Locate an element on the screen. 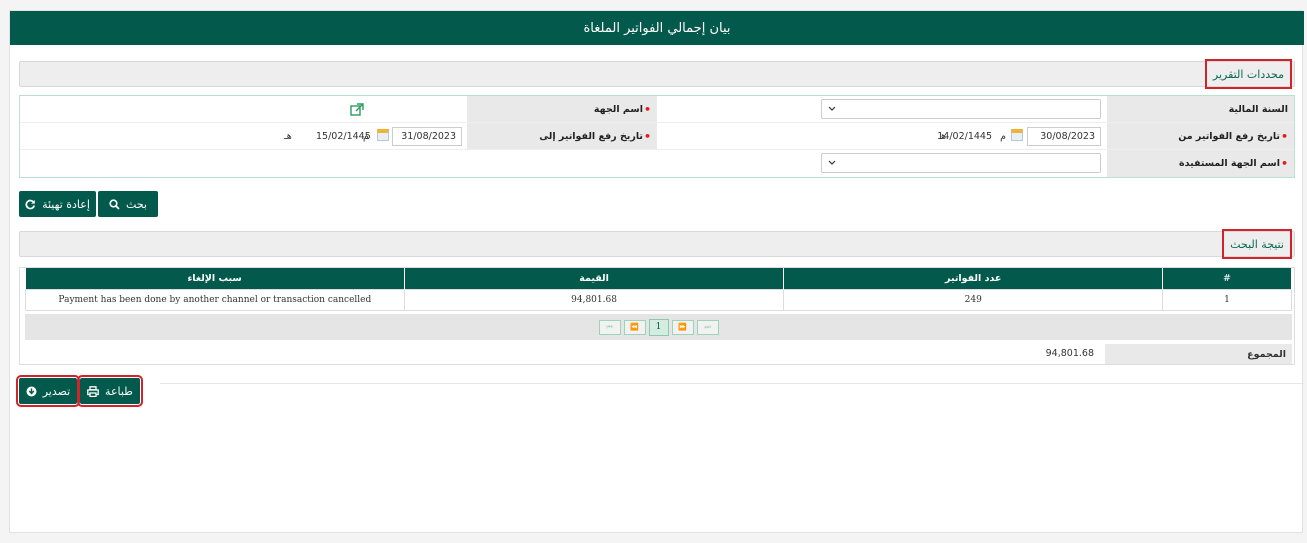 The height and width of the screenshot is (543, 1307). reset-button: إعادة تهيئة is located at coordinates (57, 204).